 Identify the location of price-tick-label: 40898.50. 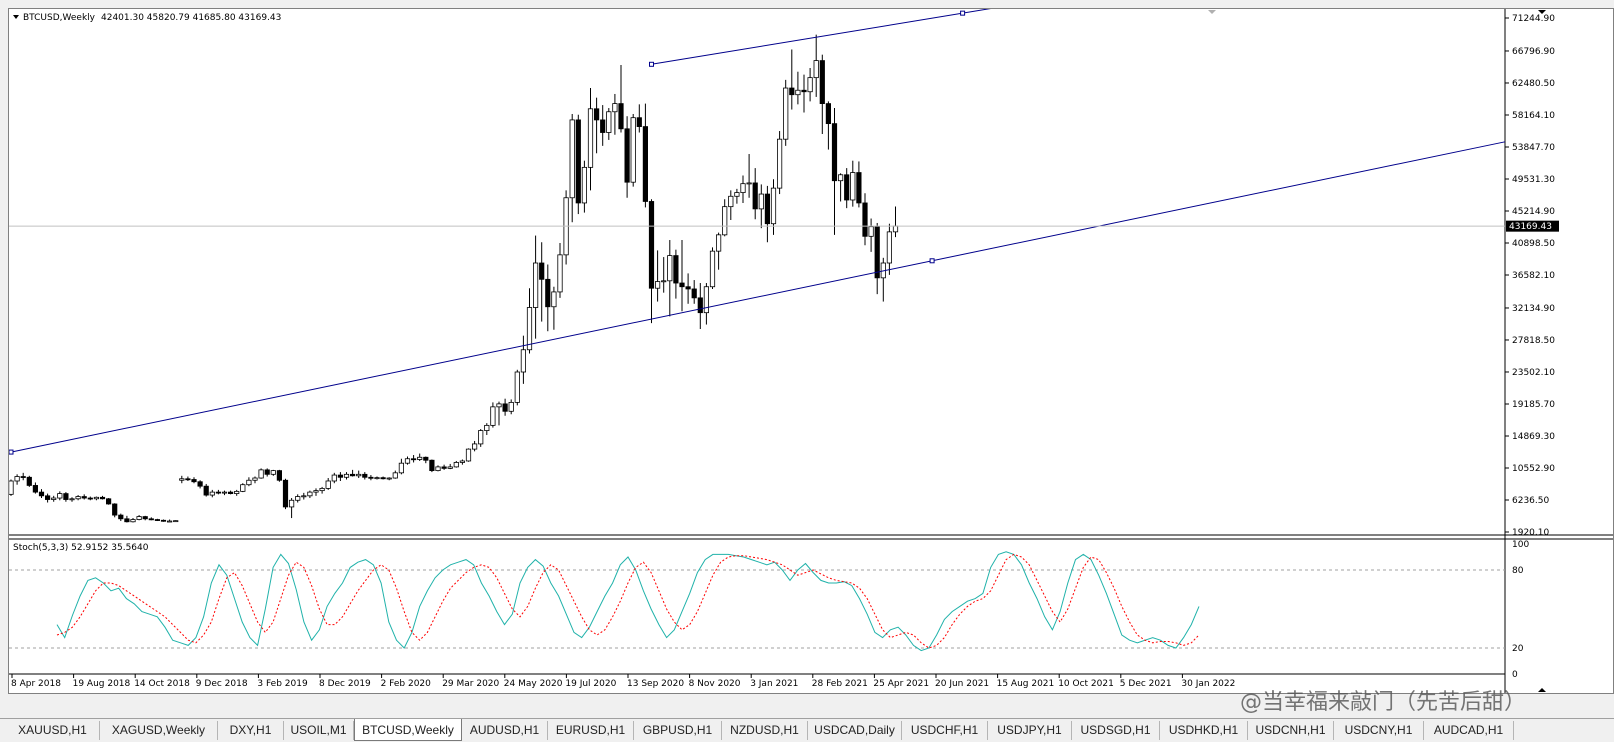
(1533, 244).